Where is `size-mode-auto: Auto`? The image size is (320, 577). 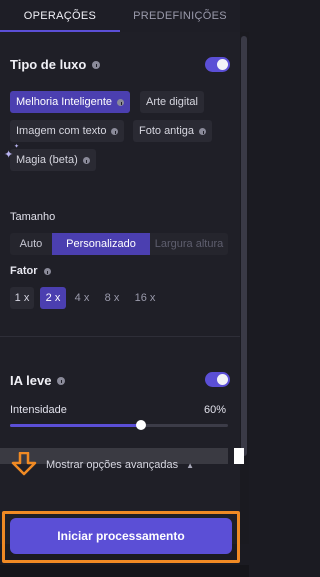 size-mode-auto: Auto is located at coordinates (31, 244).